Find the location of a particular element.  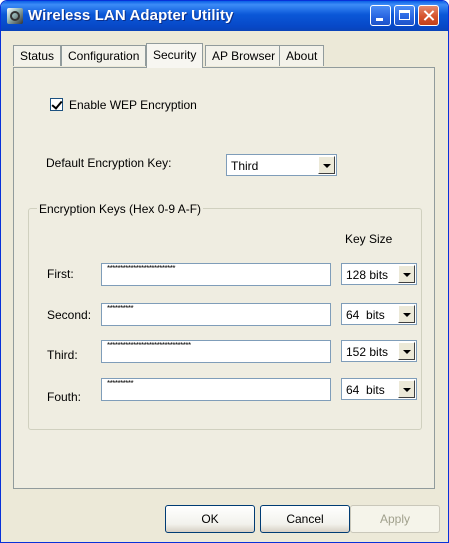

key-size-value-third: 152 bits is located at coordinates (367, 352).